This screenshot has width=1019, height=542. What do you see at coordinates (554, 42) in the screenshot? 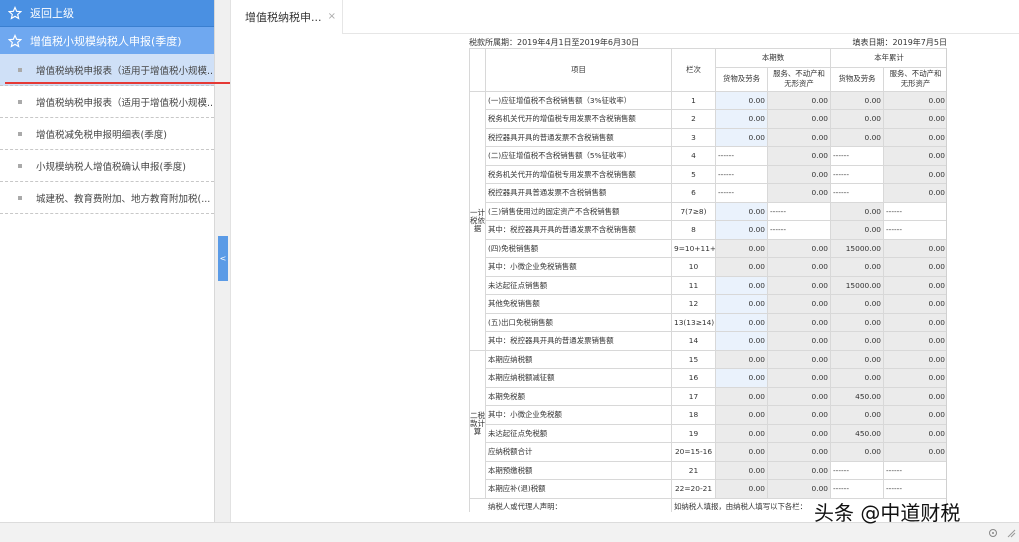
I see `tax-period: 税款所属期：2019年4月1日至2019年6月30日` at bounding box center [554, 42].